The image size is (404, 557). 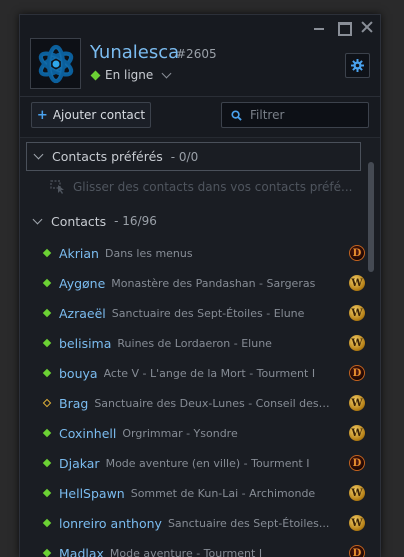 I want to click on contacts-count: - 16/96, so click(x=135, y=221).